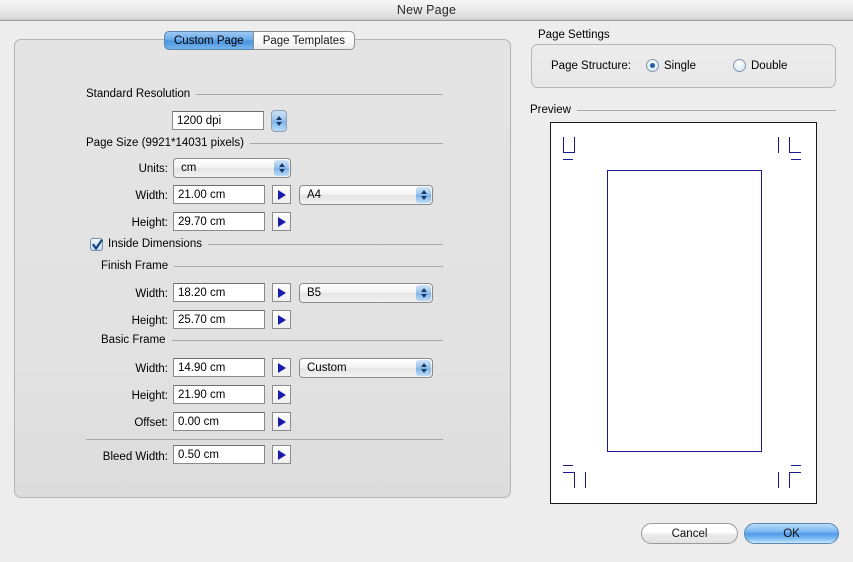 The width and height of the screenshot is (853, 562). Describe the element at coordinates (576, 150) in the screenshot. I see `crop-mark-top-left-icon` at that location.